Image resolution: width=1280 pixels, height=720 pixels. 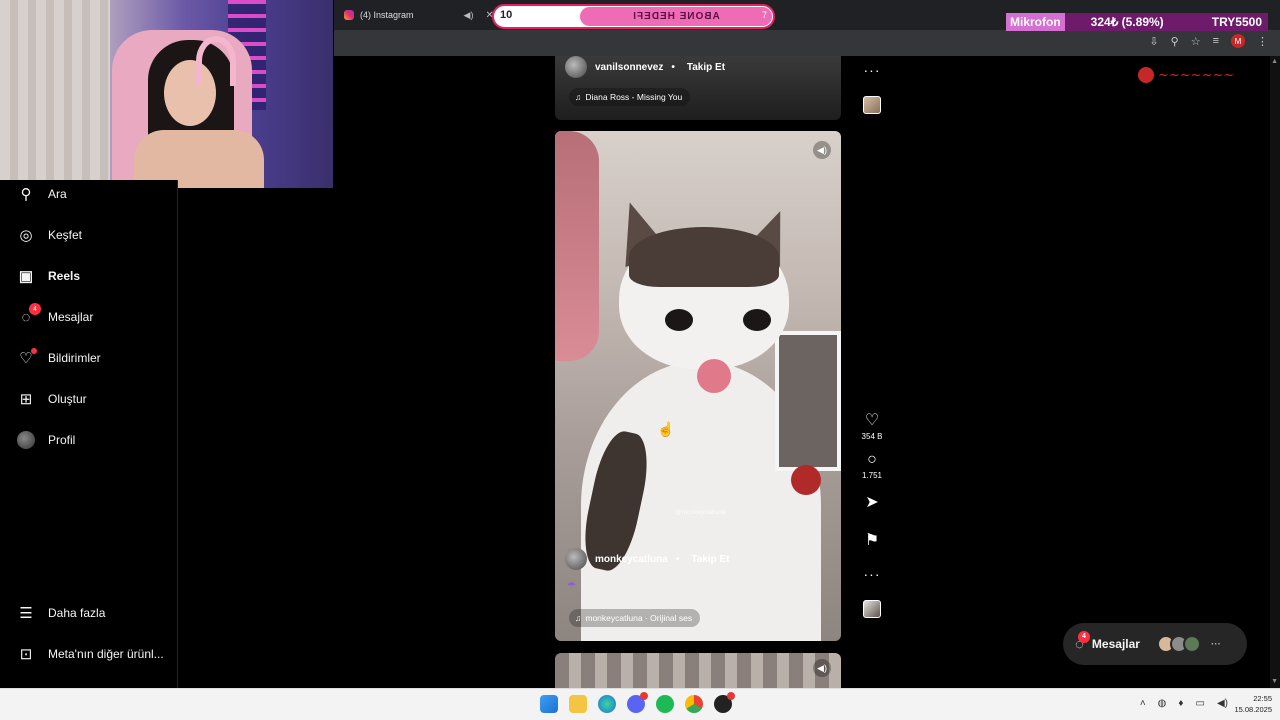 I want to click on nav-item-messages: ◌ 4 Mesajlar, so click(x=55, y=314).